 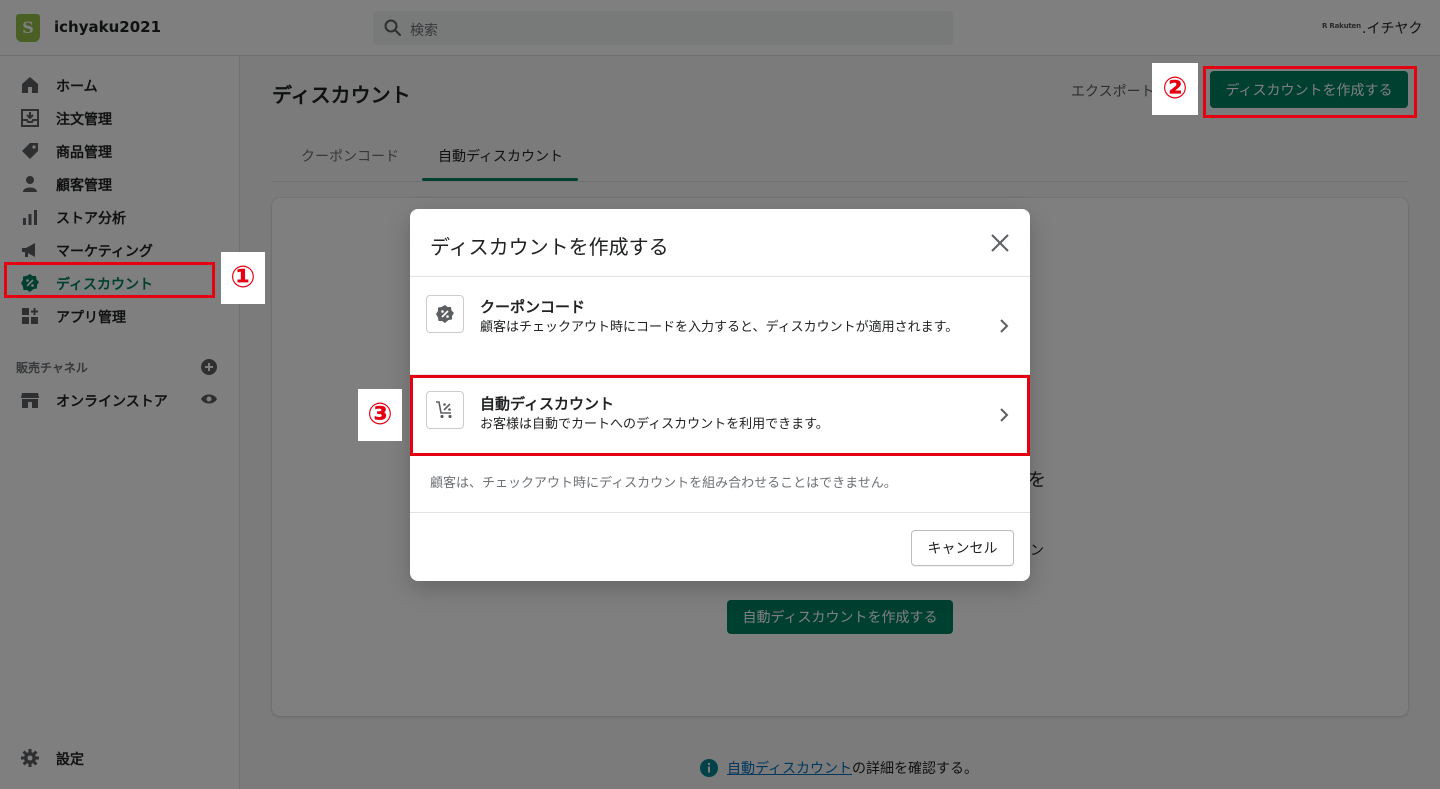 What do you see at coordinates (1000, 243) in the screenshot?
I see `close-icon` at bounding box center [1000, 243].